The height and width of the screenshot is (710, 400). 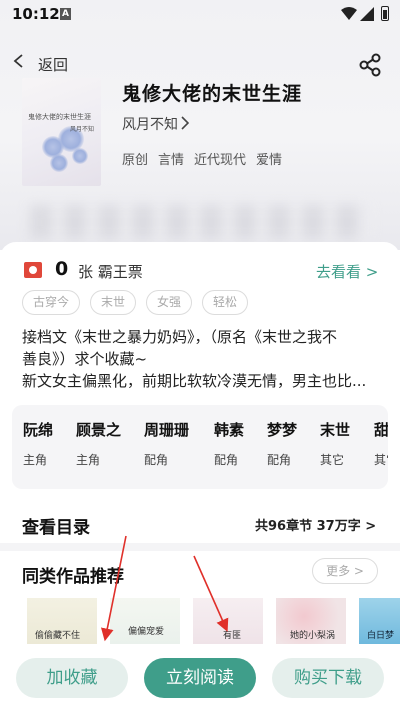 I want to click on character-name: 甜, so click(x=381, y=430).